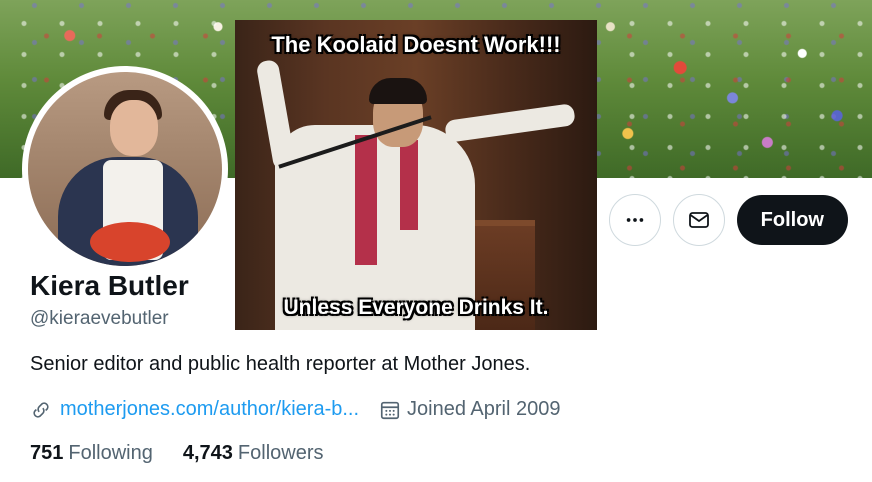 This screenshot has width=872, height=482. I want to click on message-button, so click(698, 220).